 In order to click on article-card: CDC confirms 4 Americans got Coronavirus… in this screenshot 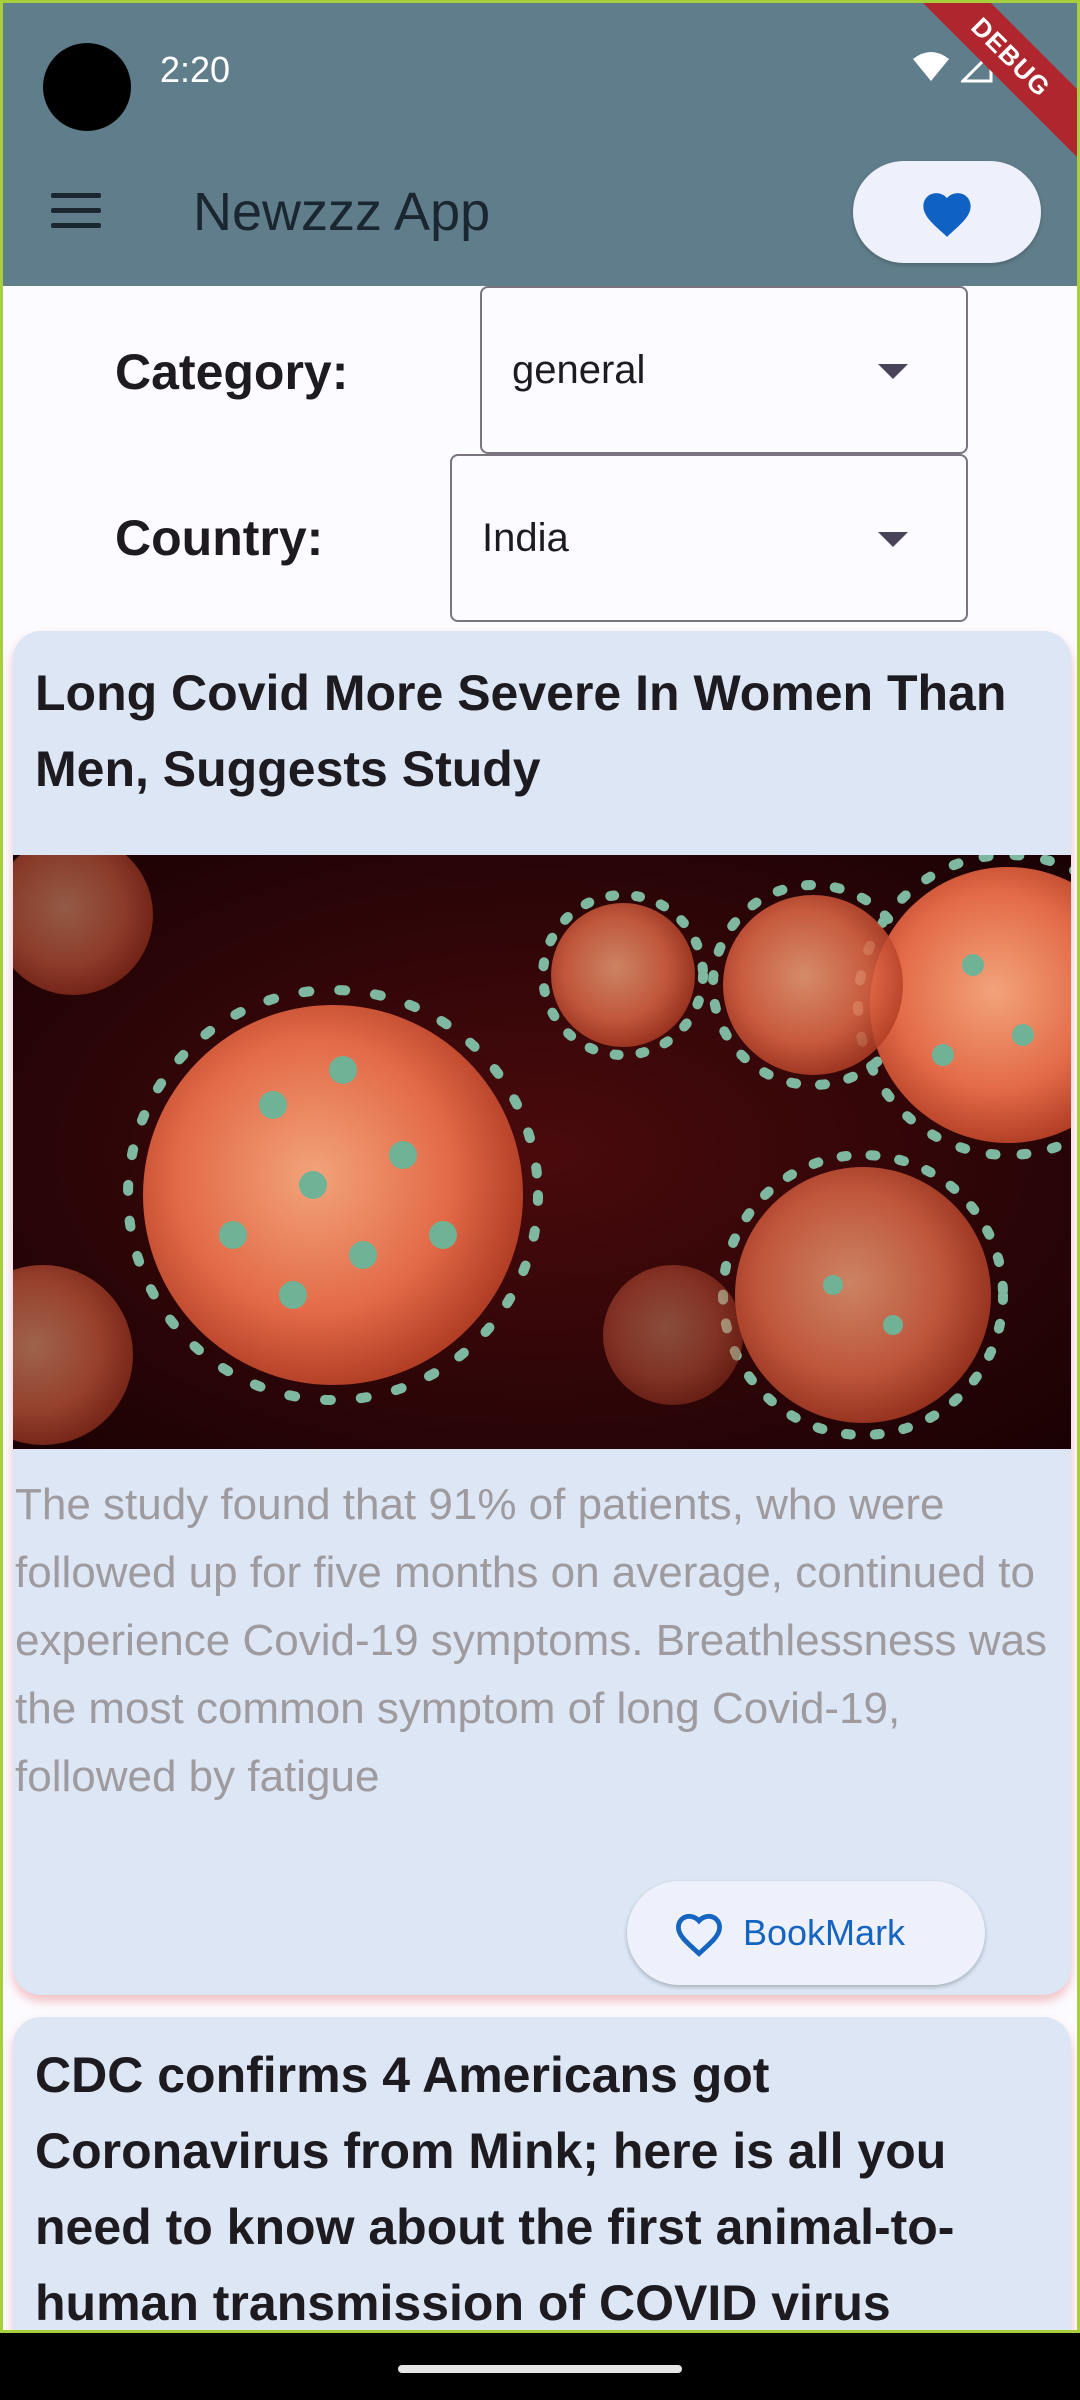, I will do `click(542, 2173)`.